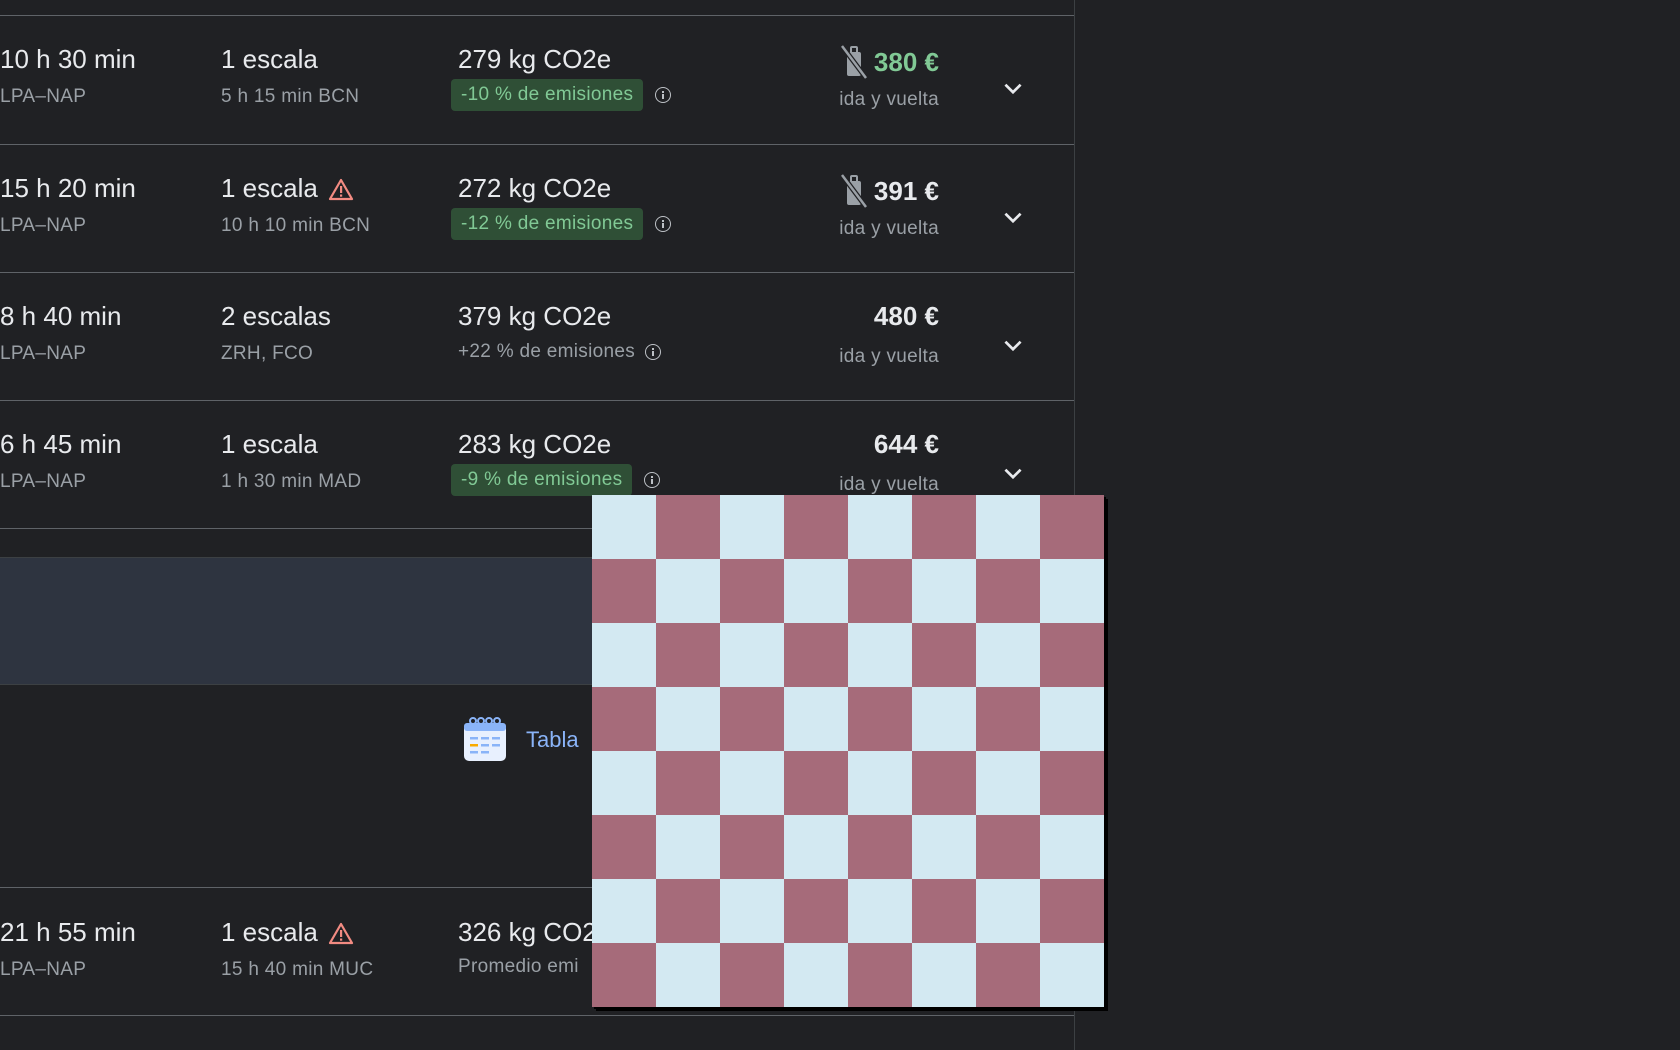 This screenshot has width=1680, height=1050. What do you see at coordinates (527, 932) in the screenshot?
I see `co2-value: 326 kg CO2` at bounding box center [527, 932].